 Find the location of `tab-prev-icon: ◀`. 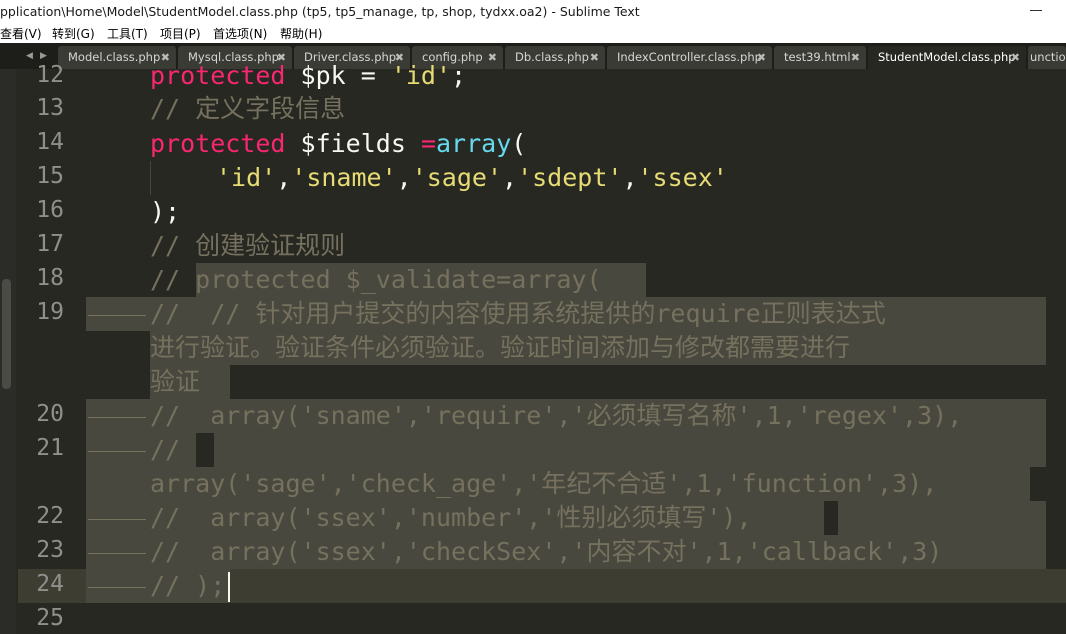

tab-prev-icon: ◀ is located at coordinates (29, 56).